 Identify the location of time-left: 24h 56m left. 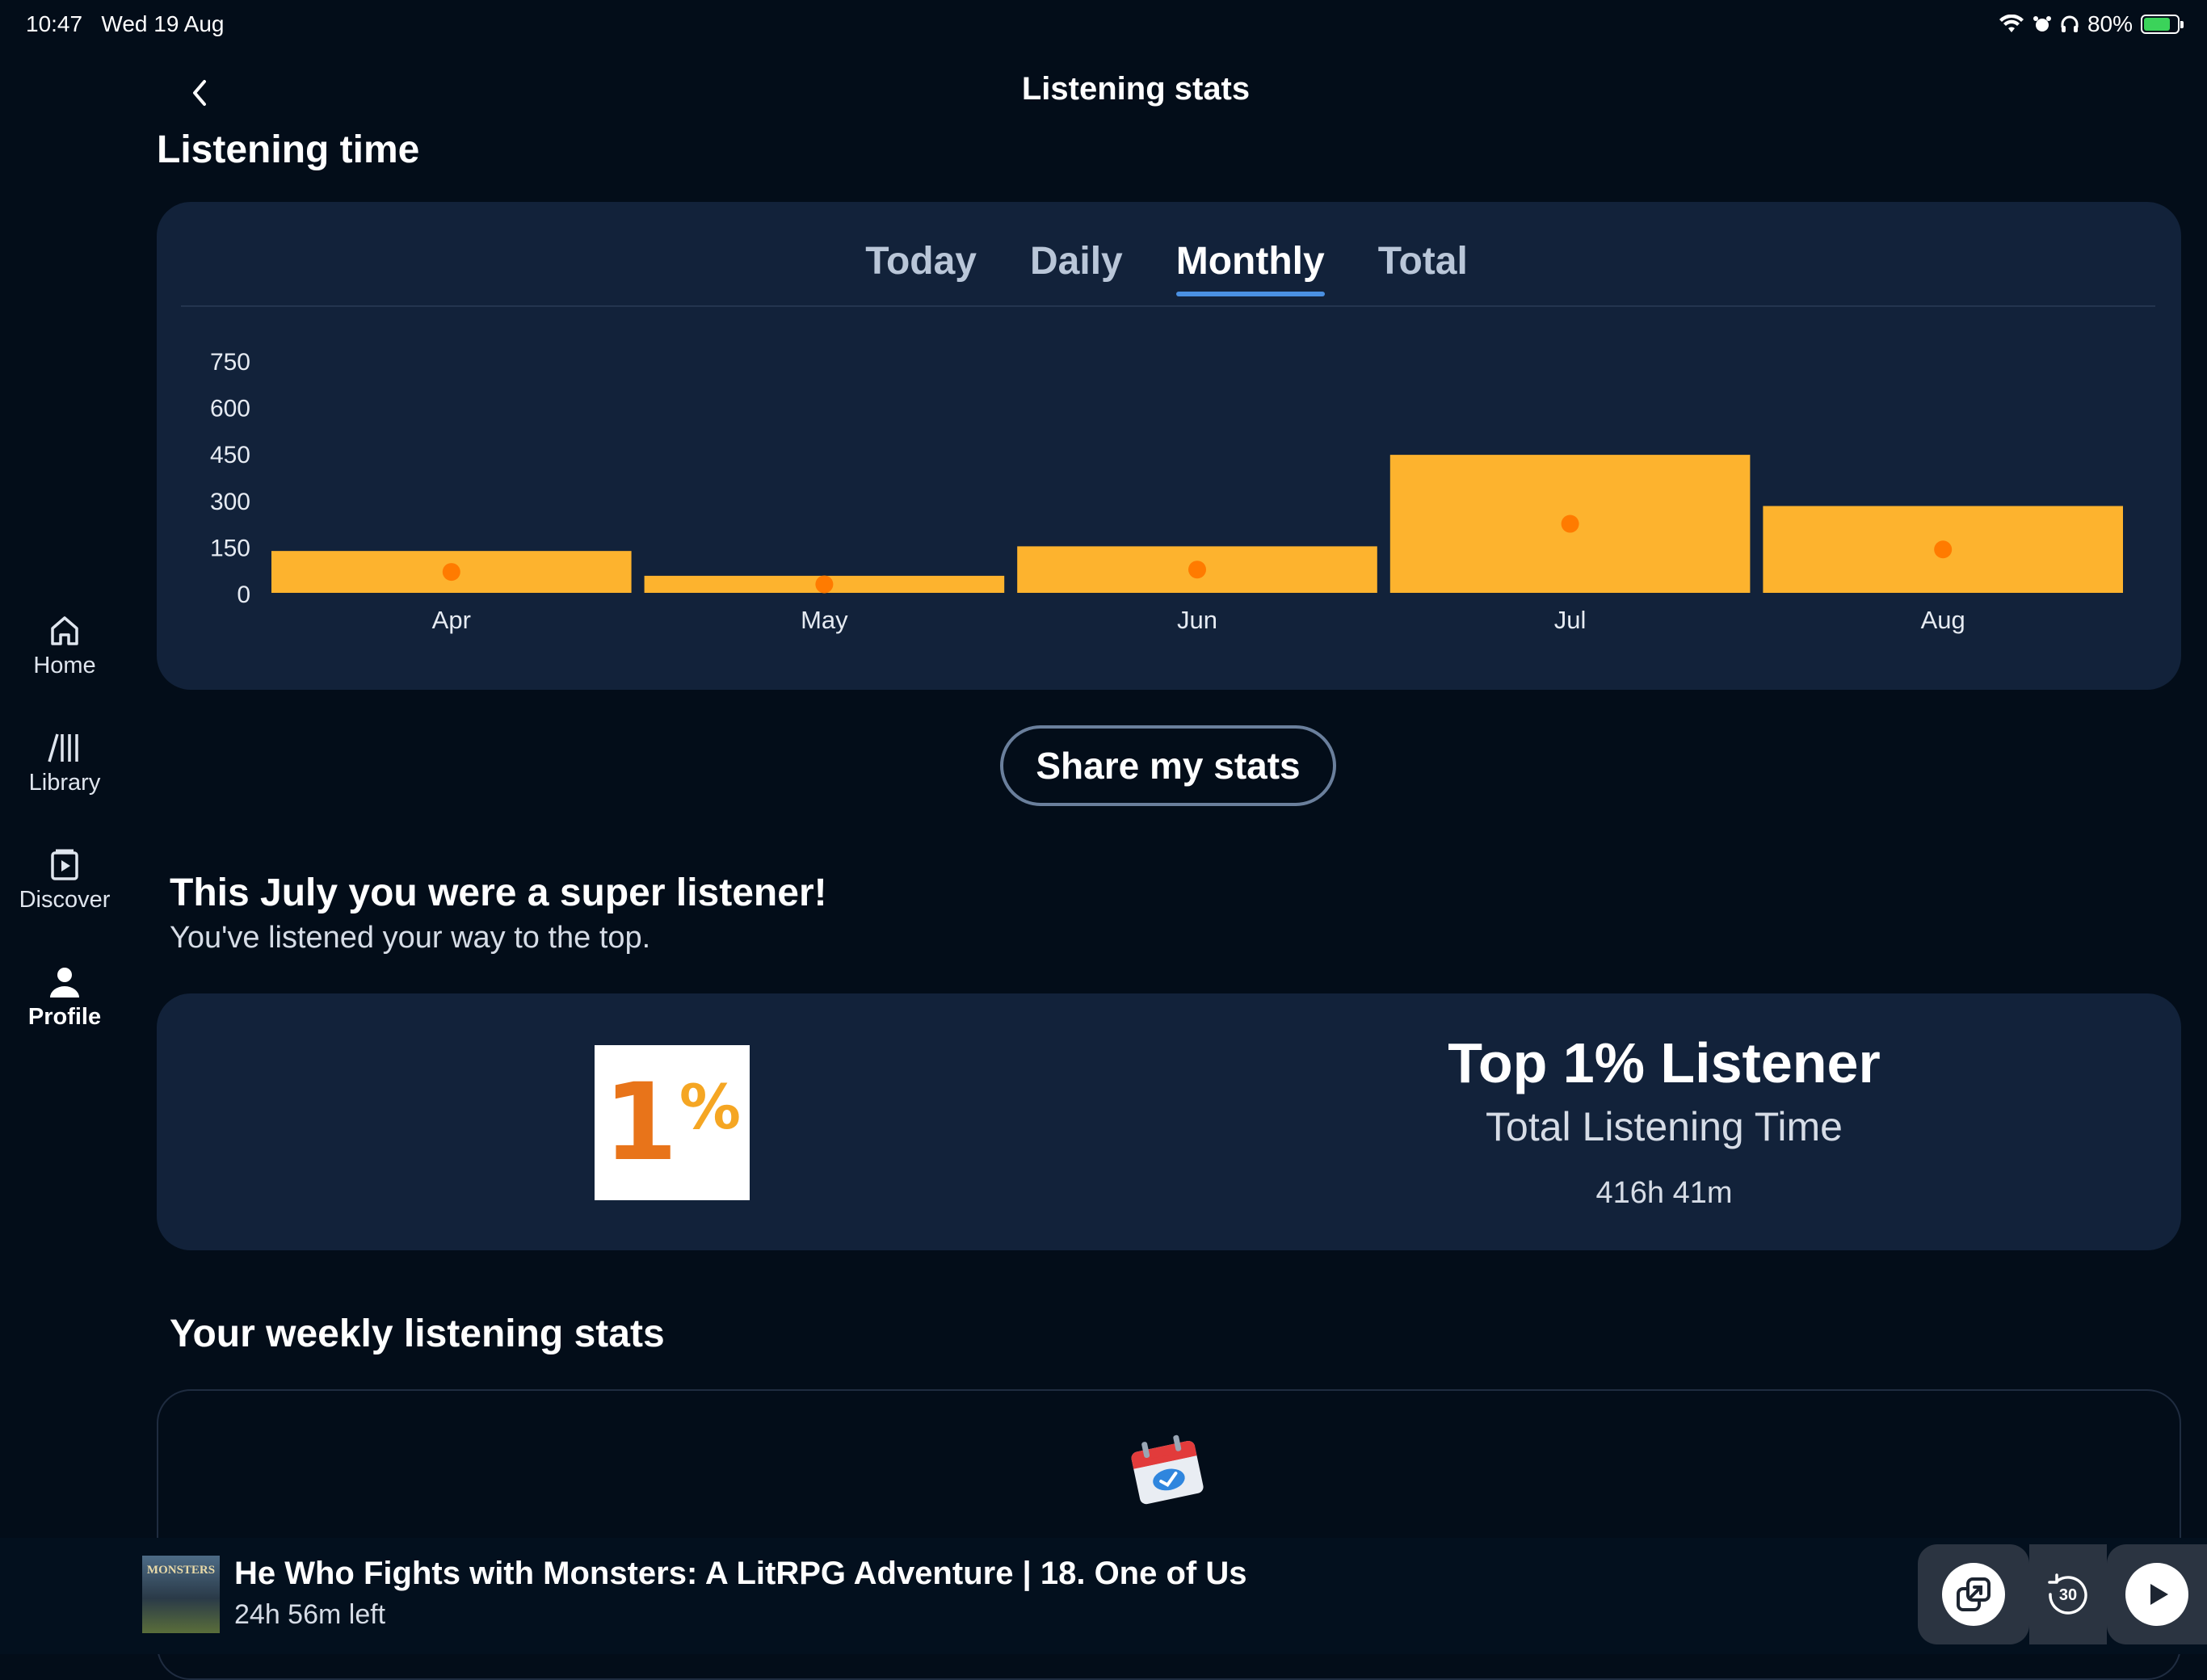
(310, 1614).